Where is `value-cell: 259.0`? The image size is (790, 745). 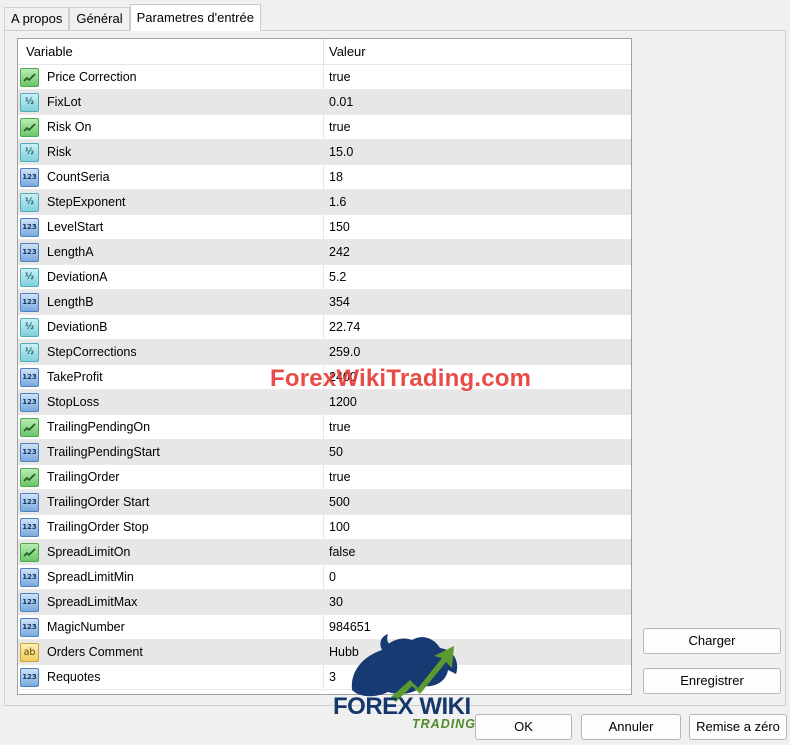 value-cell: 259.0 is located at coordinates (477, 352).